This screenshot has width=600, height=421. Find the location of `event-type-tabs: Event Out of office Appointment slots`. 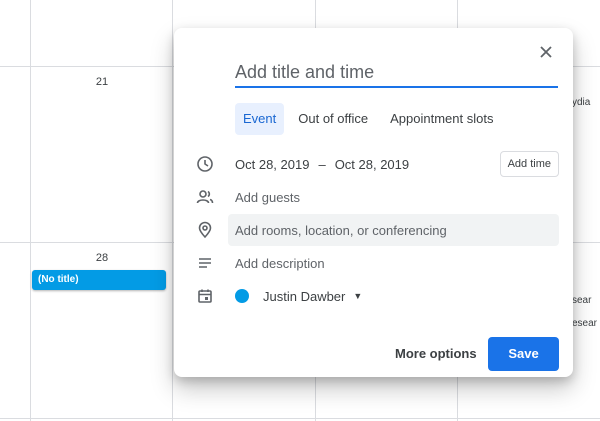

event-type-tabs: Event Out of office Appointment slots is located at coordinates (371, 119).